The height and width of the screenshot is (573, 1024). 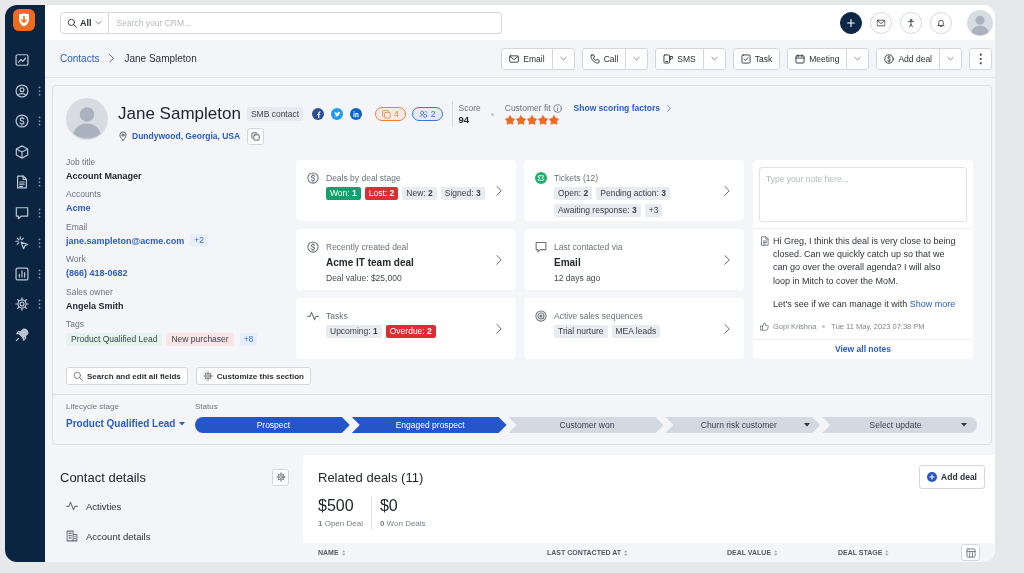 I want to click on field-label: Job title, so click(x=81, y=162).